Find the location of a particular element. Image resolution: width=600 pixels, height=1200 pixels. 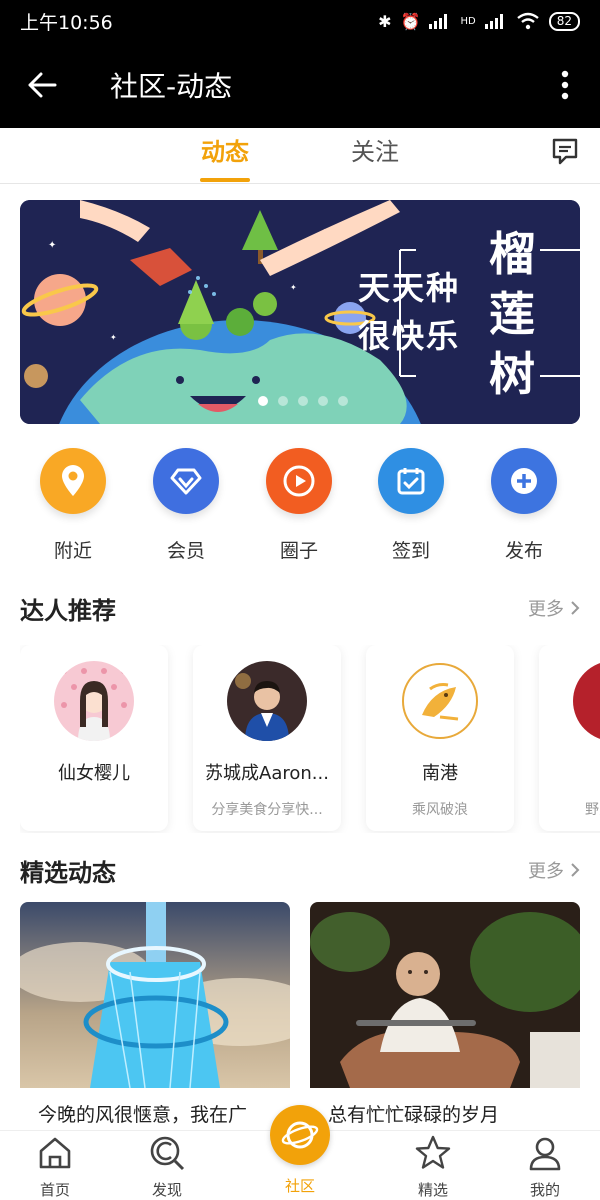

carousel-dots is located at coordinates (303, 401).